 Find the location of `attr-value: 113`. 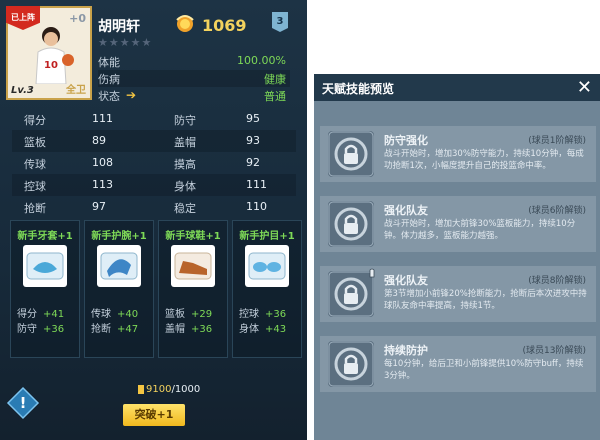

attr-value: 113 is located at coordinates (102, 184).